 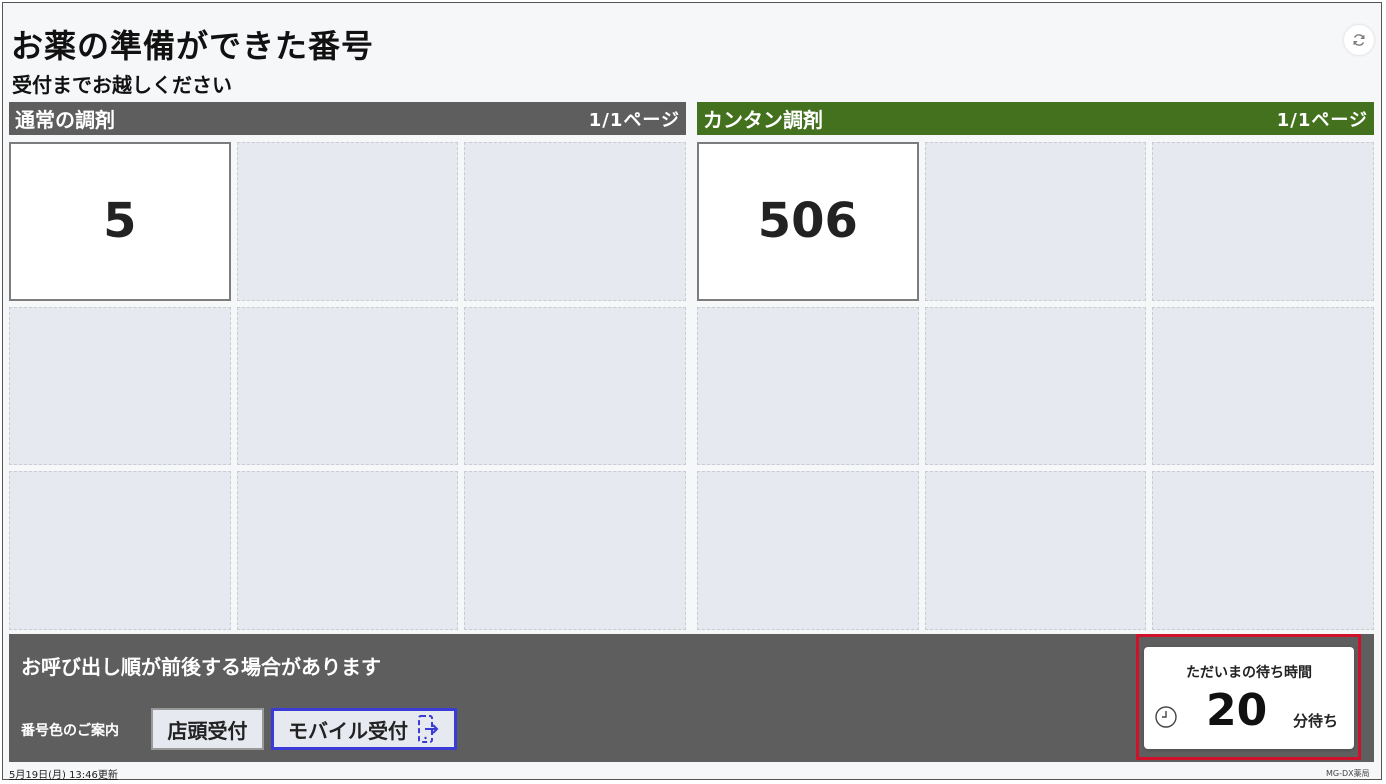 I want to click on panel-page-simple: 1/1ページ, so click(x=1322, y=120).